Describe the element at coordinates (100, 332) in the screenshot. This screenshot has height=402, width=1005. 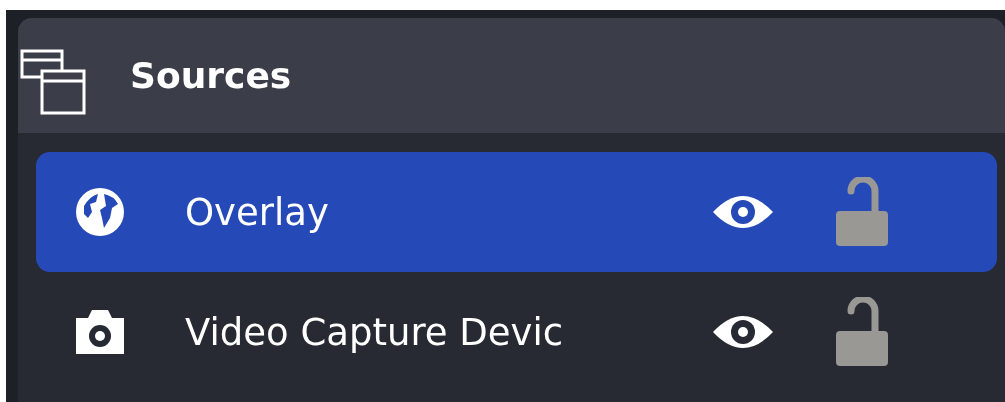
I see `camera-icon` at that location.